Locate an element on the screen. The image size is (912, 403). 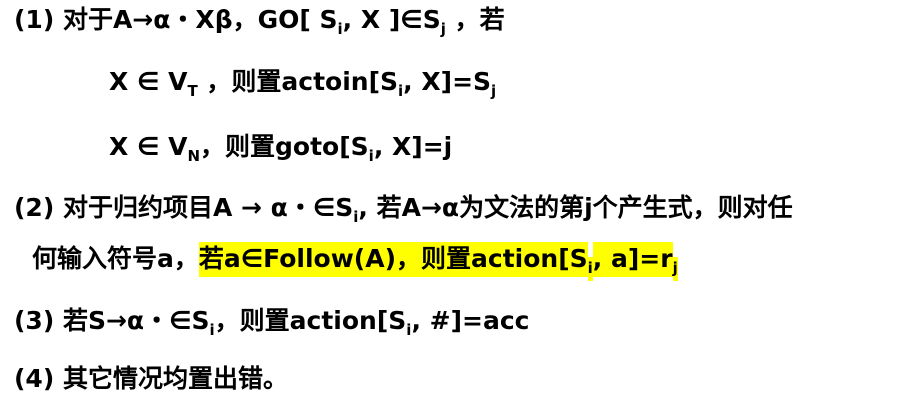
line-rule-2-cont: 何输入符号a，若a∈Follow(A)，则置action[Si, a]=rj is located at coordinates (355, 261).